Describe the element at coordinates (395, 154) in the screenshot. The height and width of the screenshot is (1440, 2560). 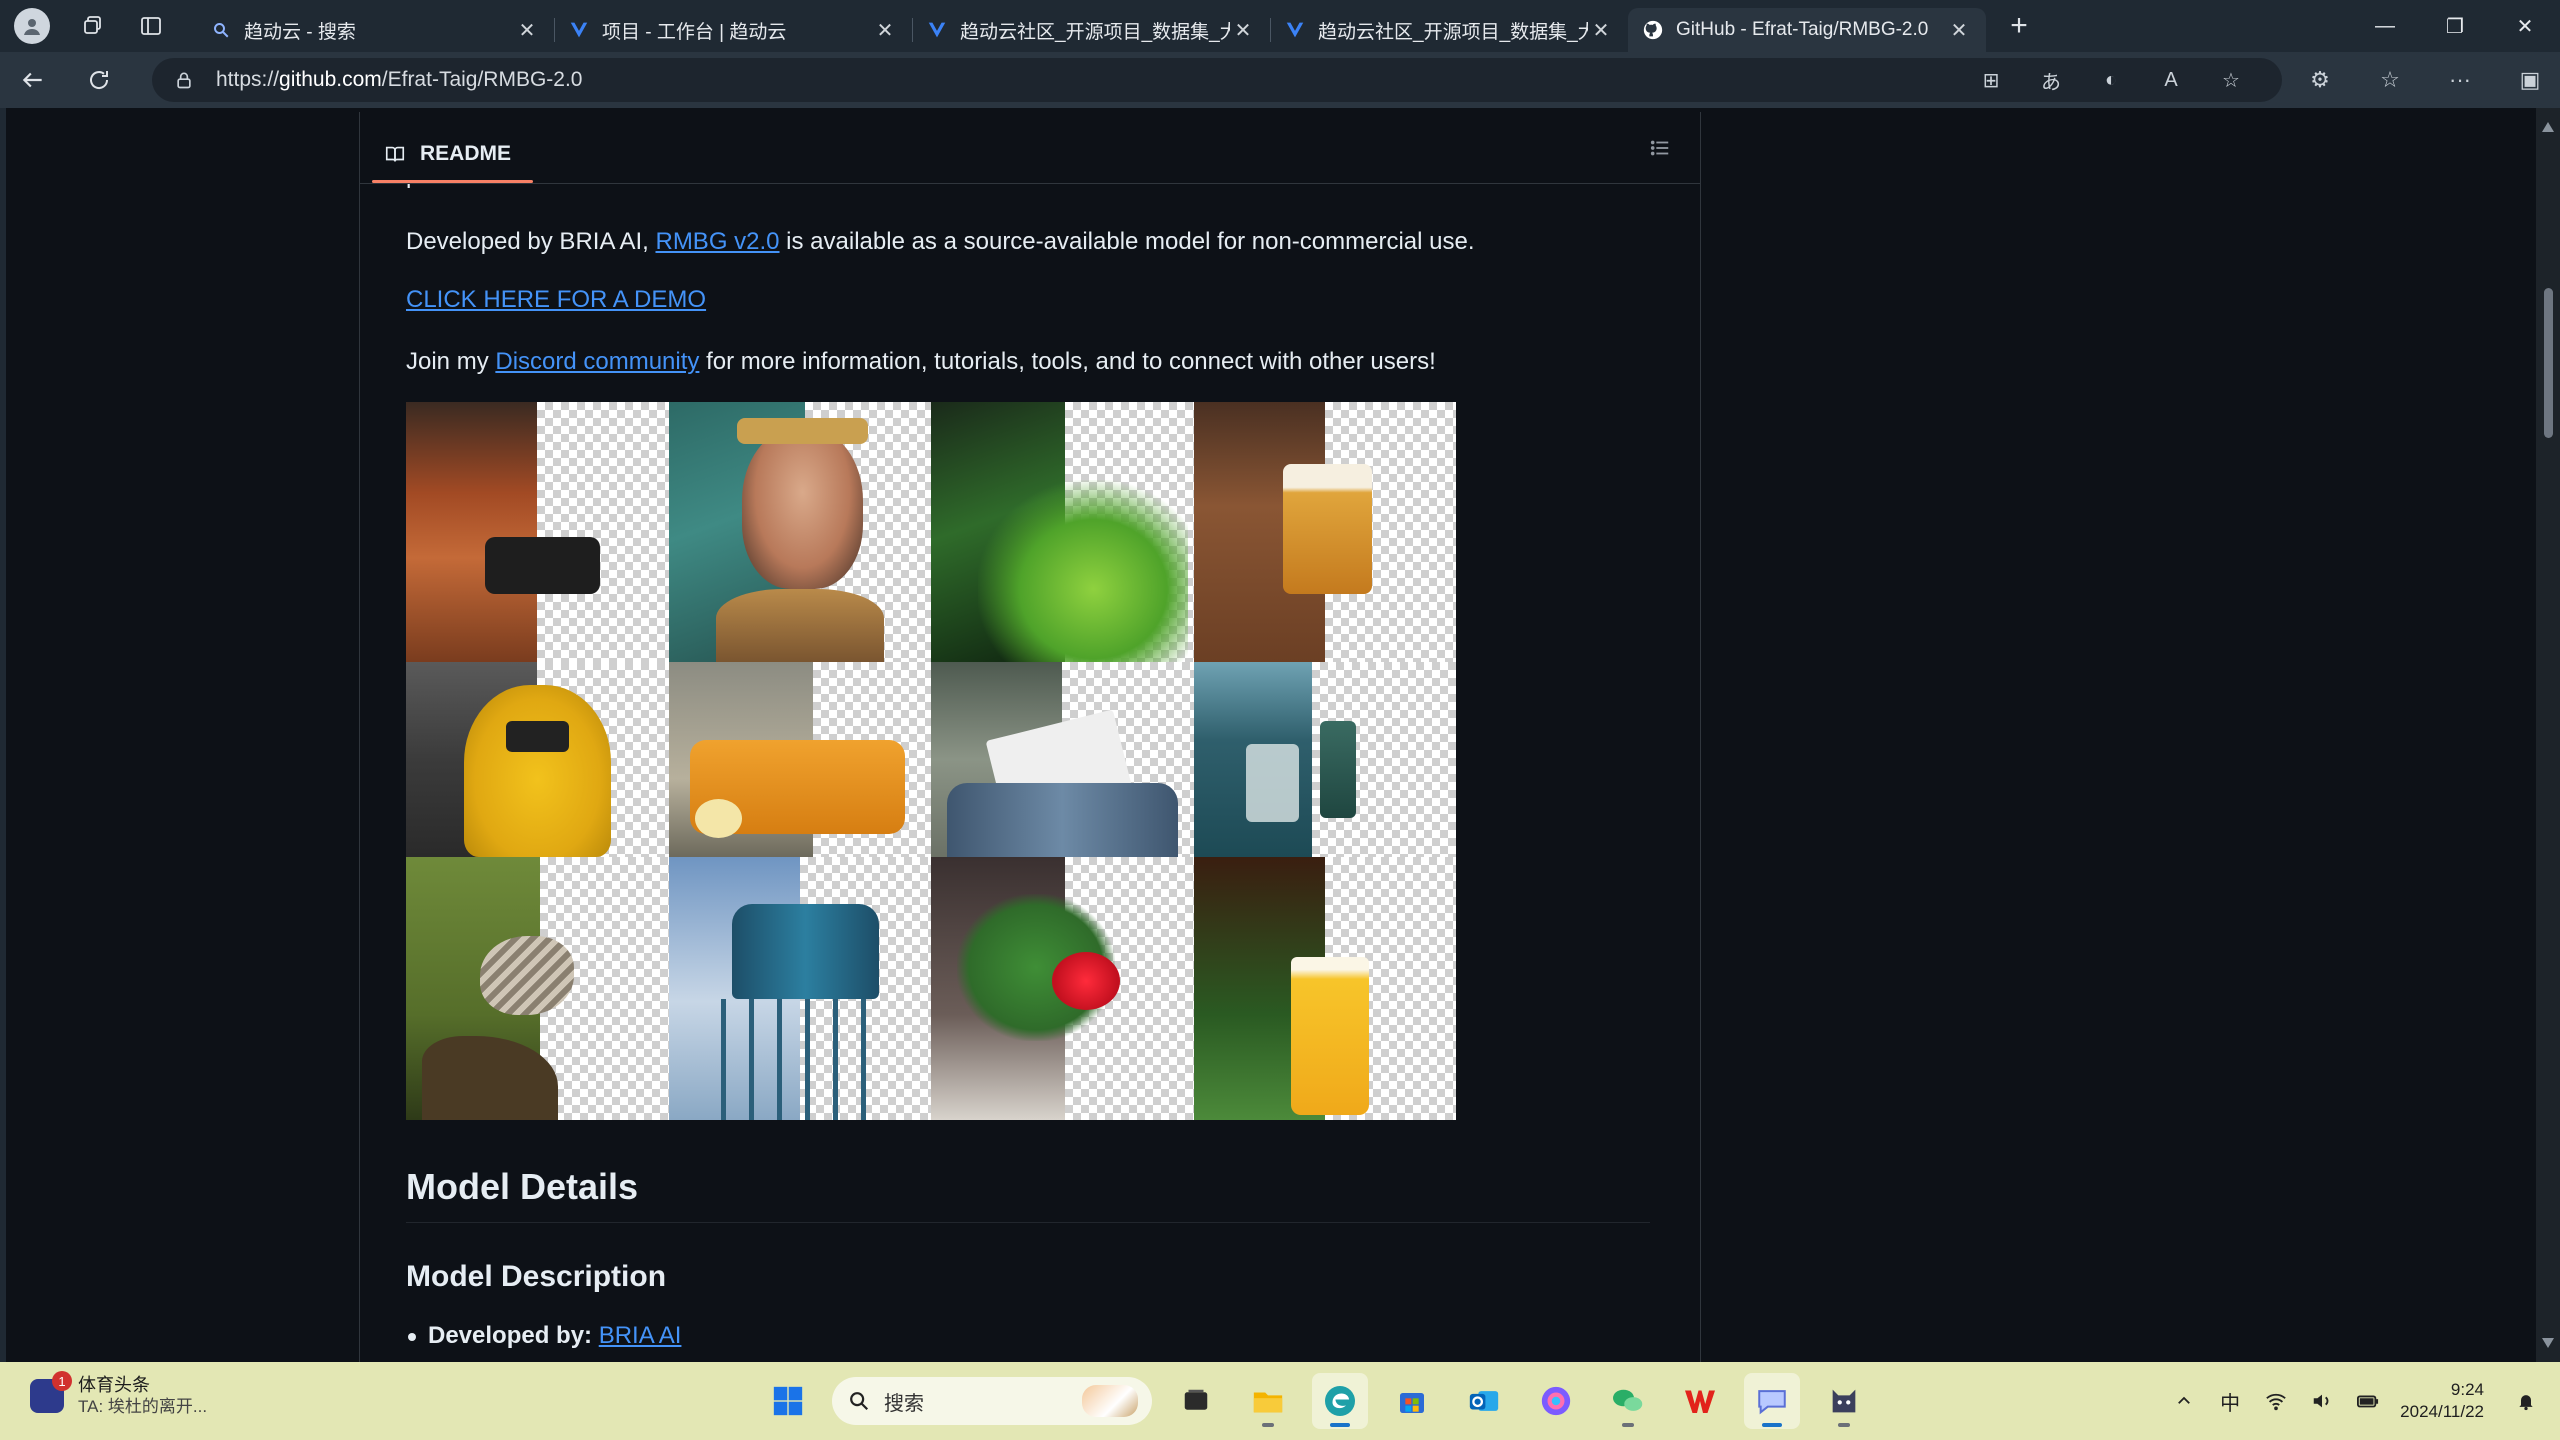
I see `book-icon` at that location.